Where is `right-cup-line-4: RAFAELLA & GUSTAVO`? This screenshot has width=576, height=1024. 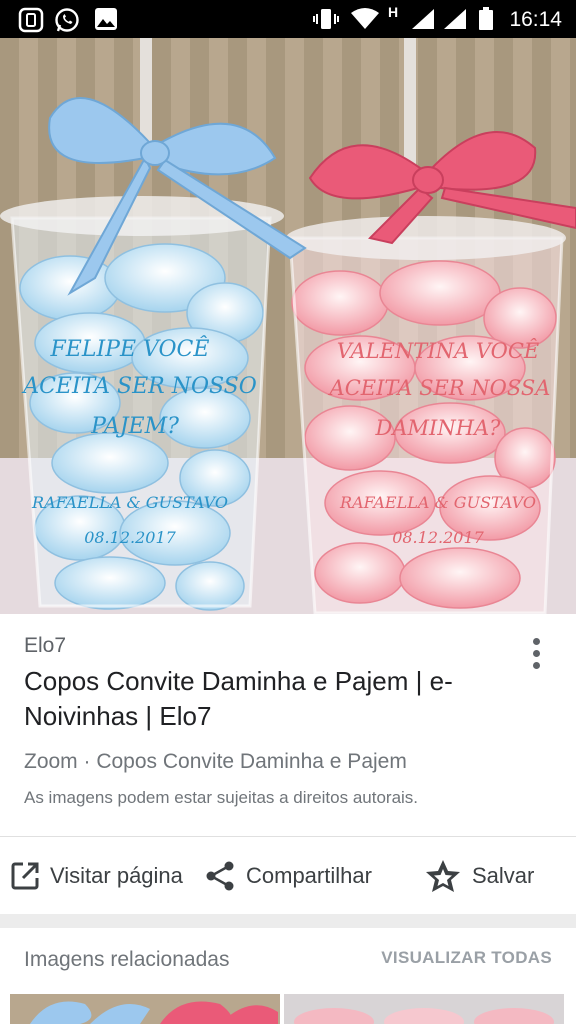
right-cup-line-4: RAFAELLA & GUSTAVO is located at coordinates (437, 502).